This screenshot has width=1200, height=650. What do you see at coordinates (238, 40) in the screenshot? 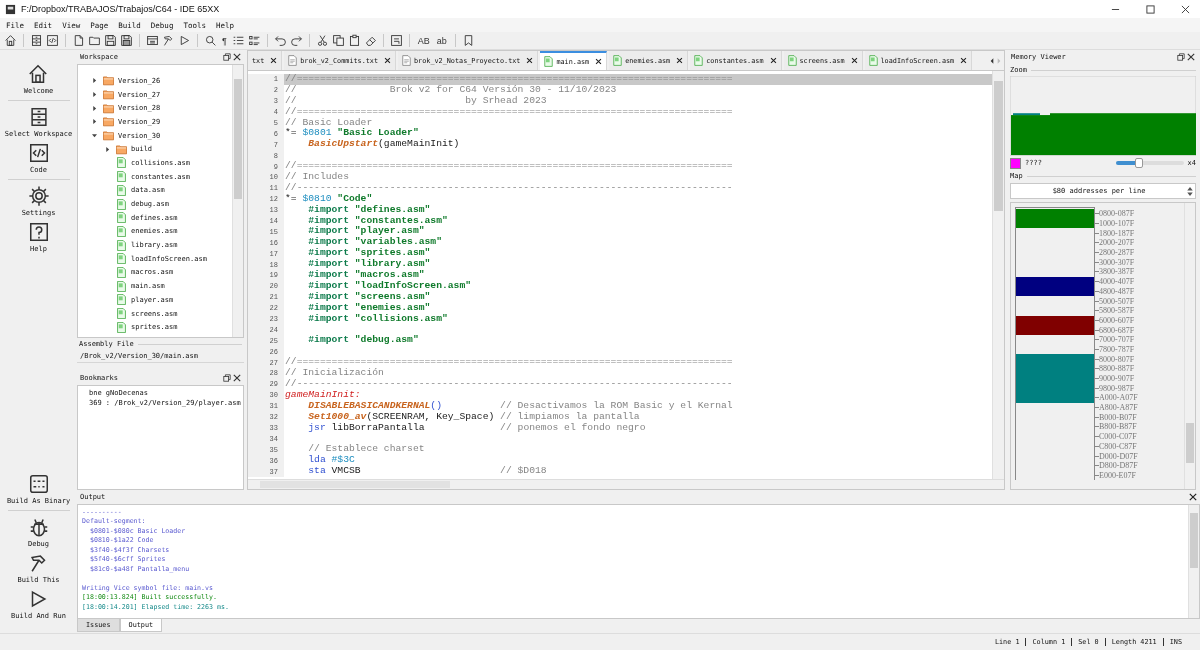
I see `list-icon` at bounding box center [238, 40].